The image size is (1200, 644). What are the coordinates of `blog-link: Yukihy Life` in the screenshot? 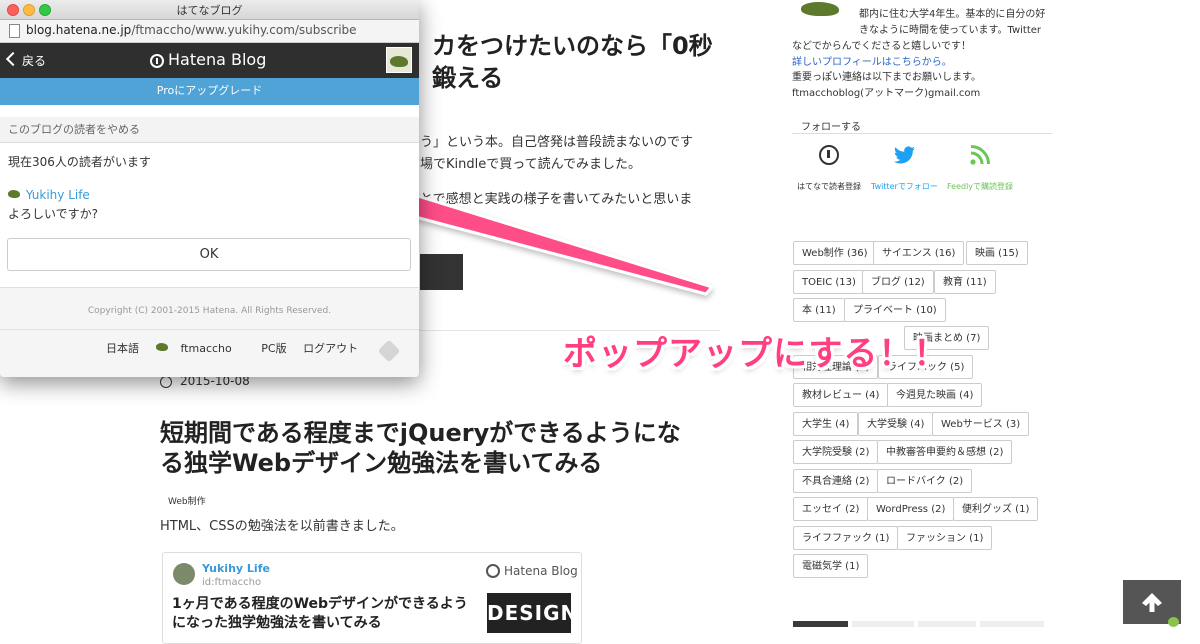 It's located at (49, 195).